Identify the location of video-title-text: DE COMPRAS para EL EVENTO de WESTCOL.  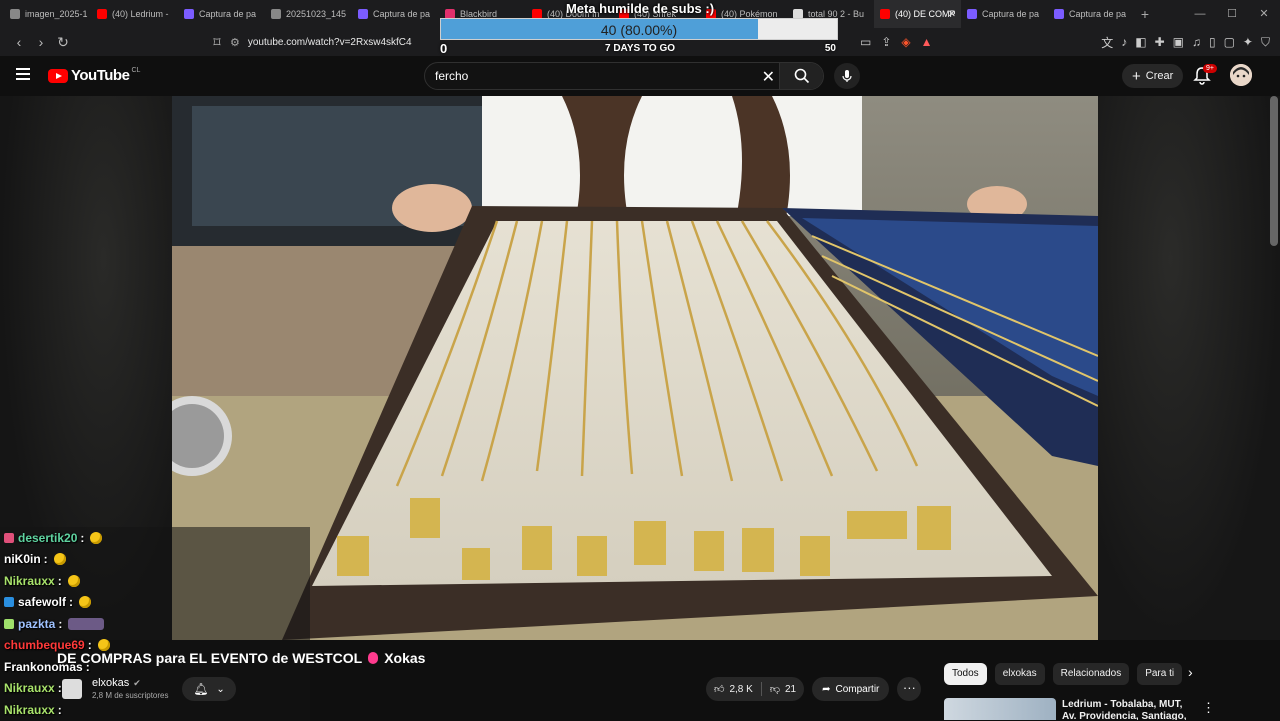
(210, 658).